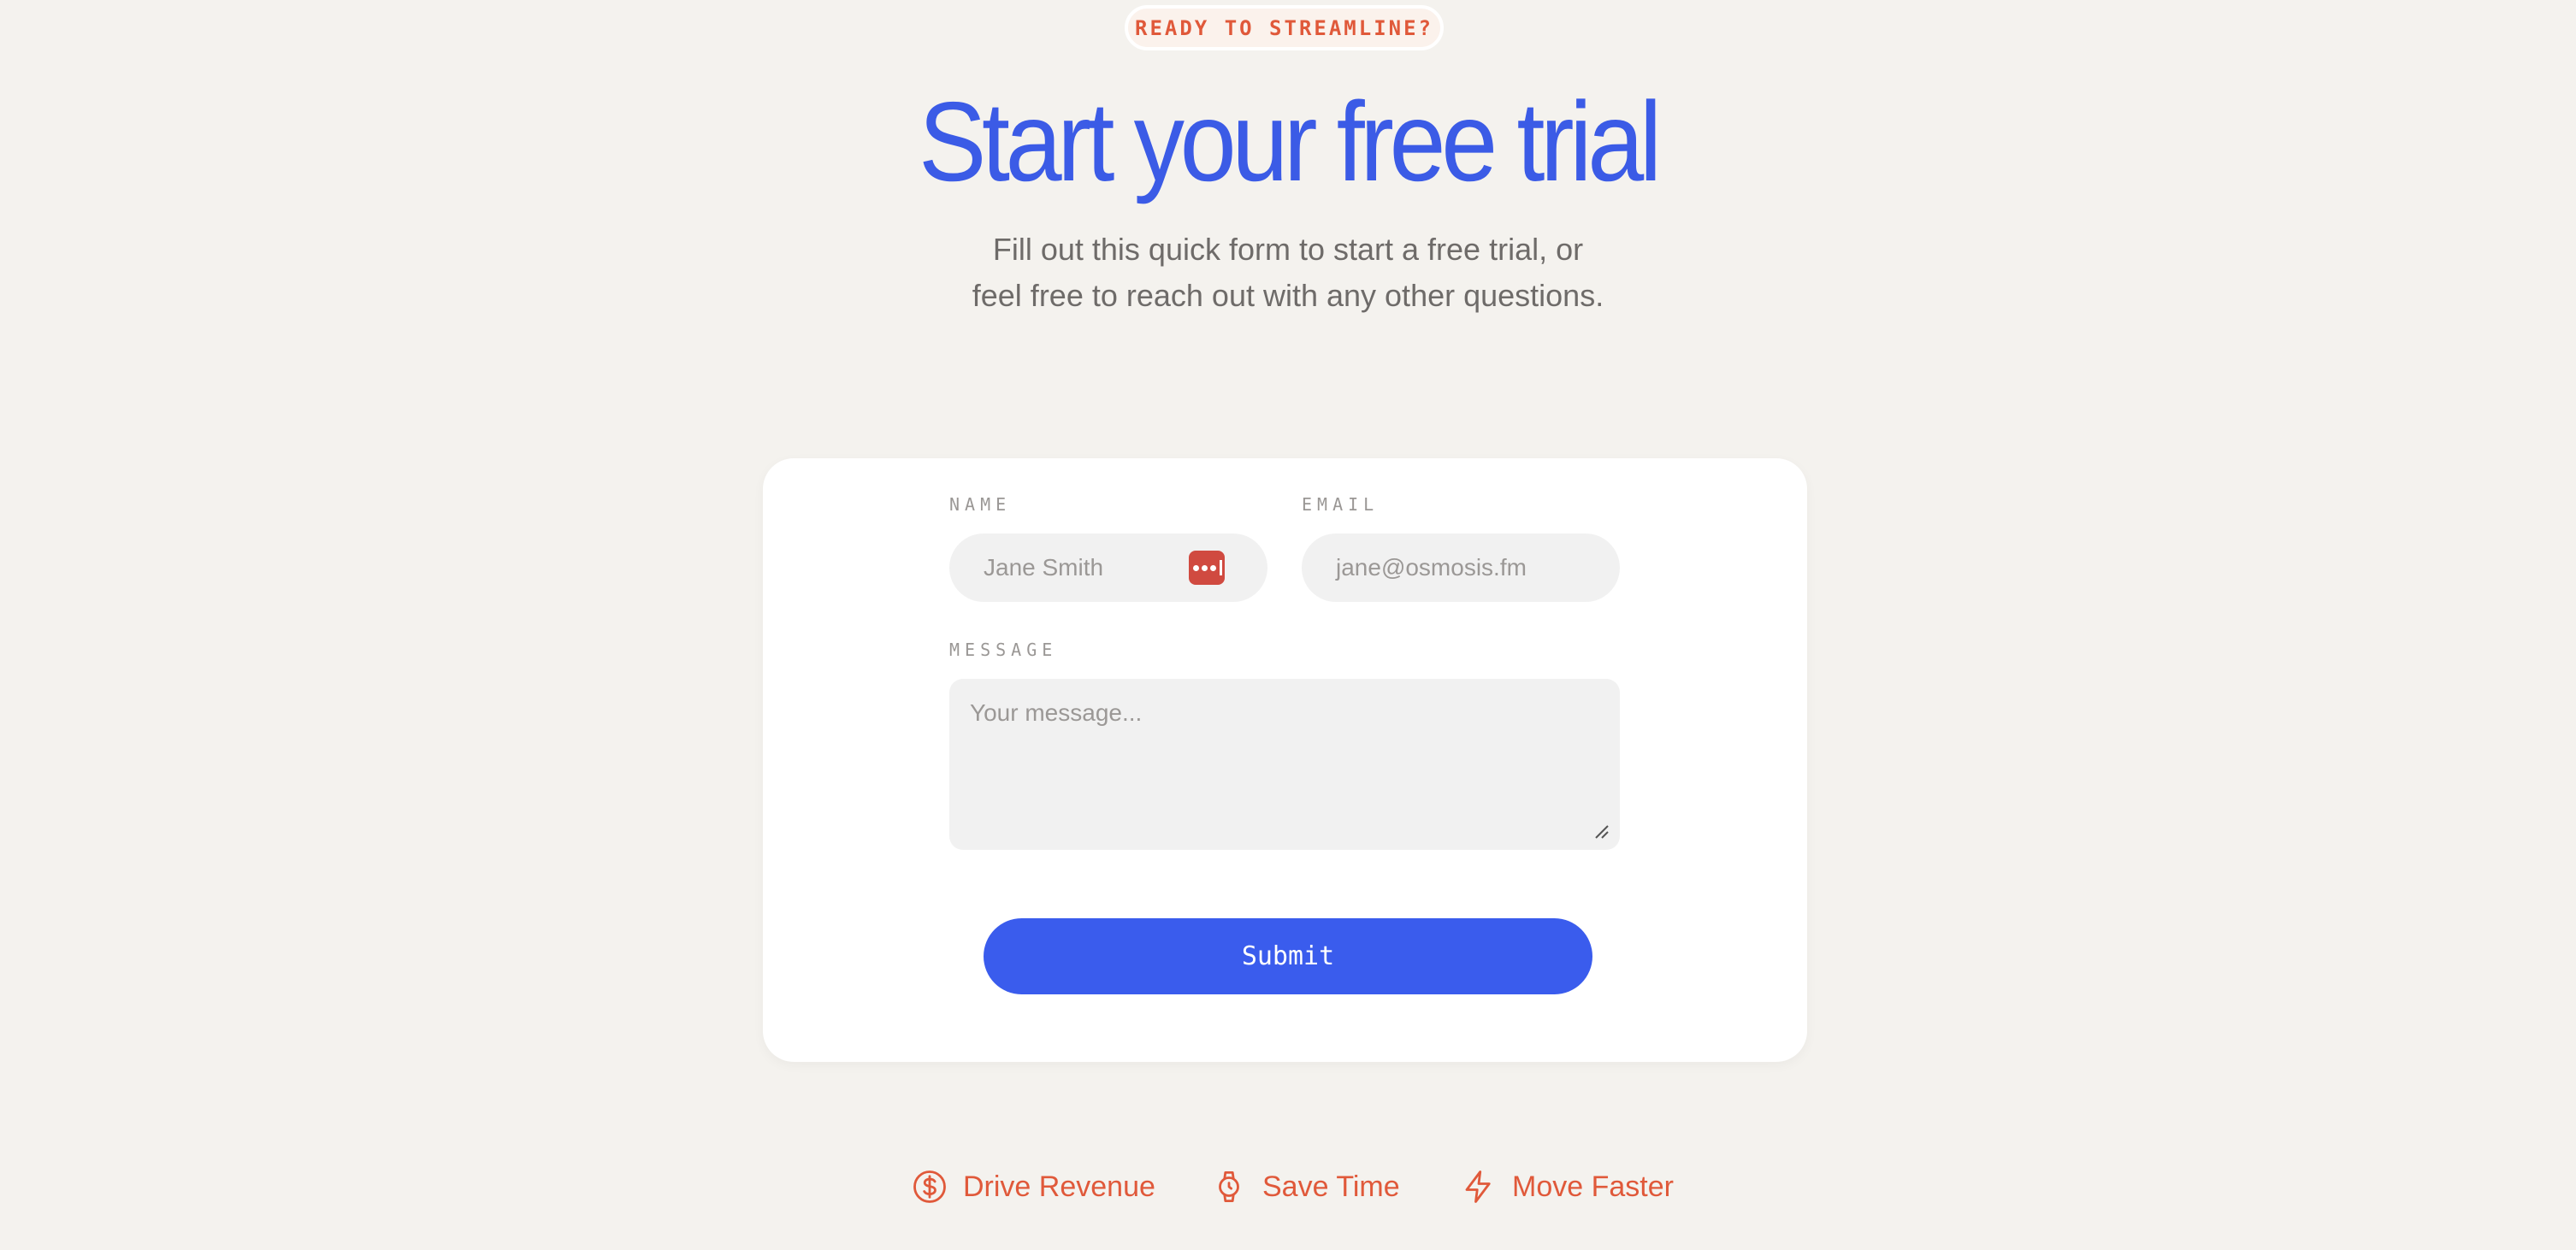 This screenshot has height=1250, width=2576. I want to click on page-title: Start your free trial, so click(1290, 141).